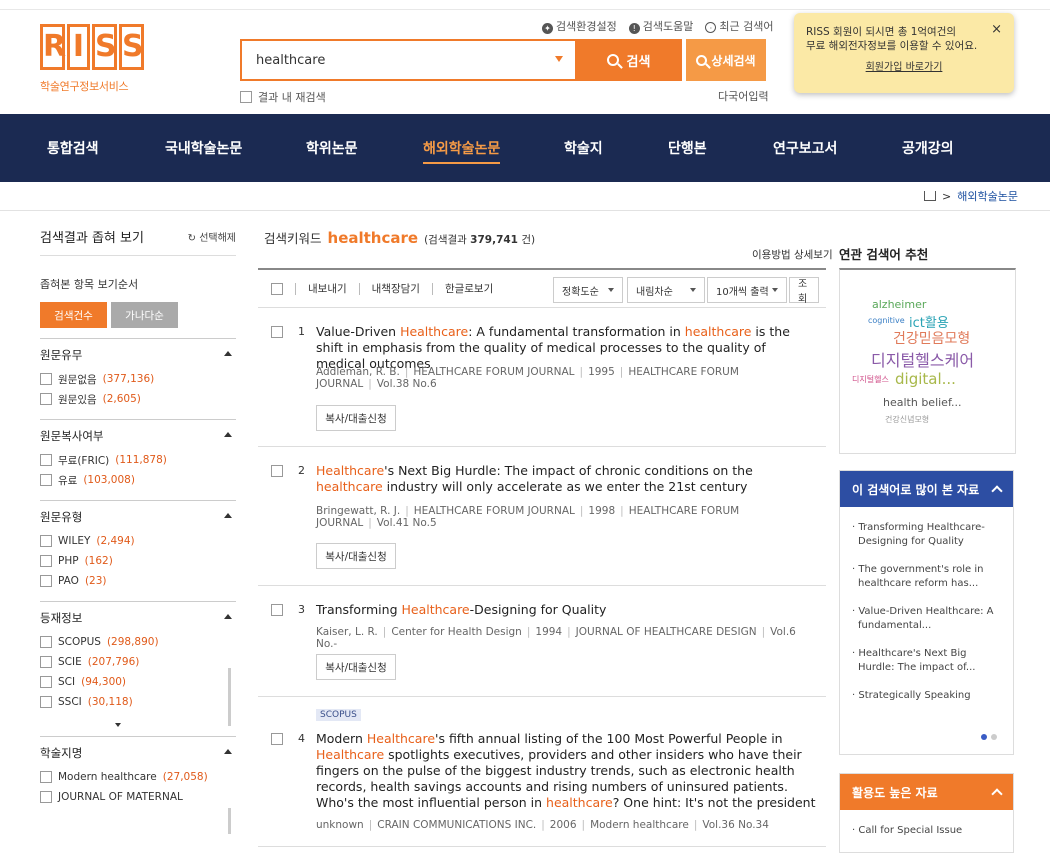  Describe the element at coordinates (899, 304) in the screenshot. I see `related-term: alzheimer` at that location.